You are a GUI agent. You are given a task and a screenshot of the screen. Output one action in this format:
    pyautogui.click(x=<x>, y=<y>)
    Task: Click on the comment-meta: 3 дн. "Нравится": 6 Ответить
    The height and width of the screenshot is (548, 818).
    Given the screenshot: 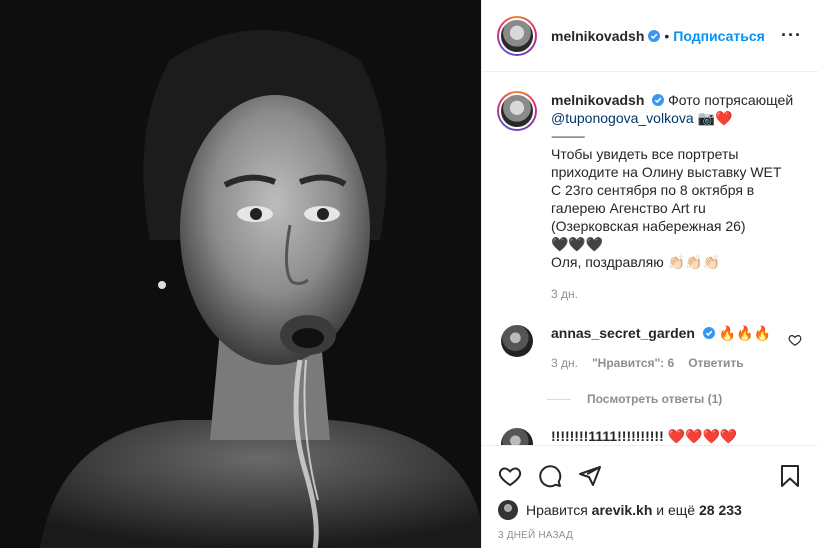 What is the action you would take?
    pyautogui.click(x=669, y=363)
    